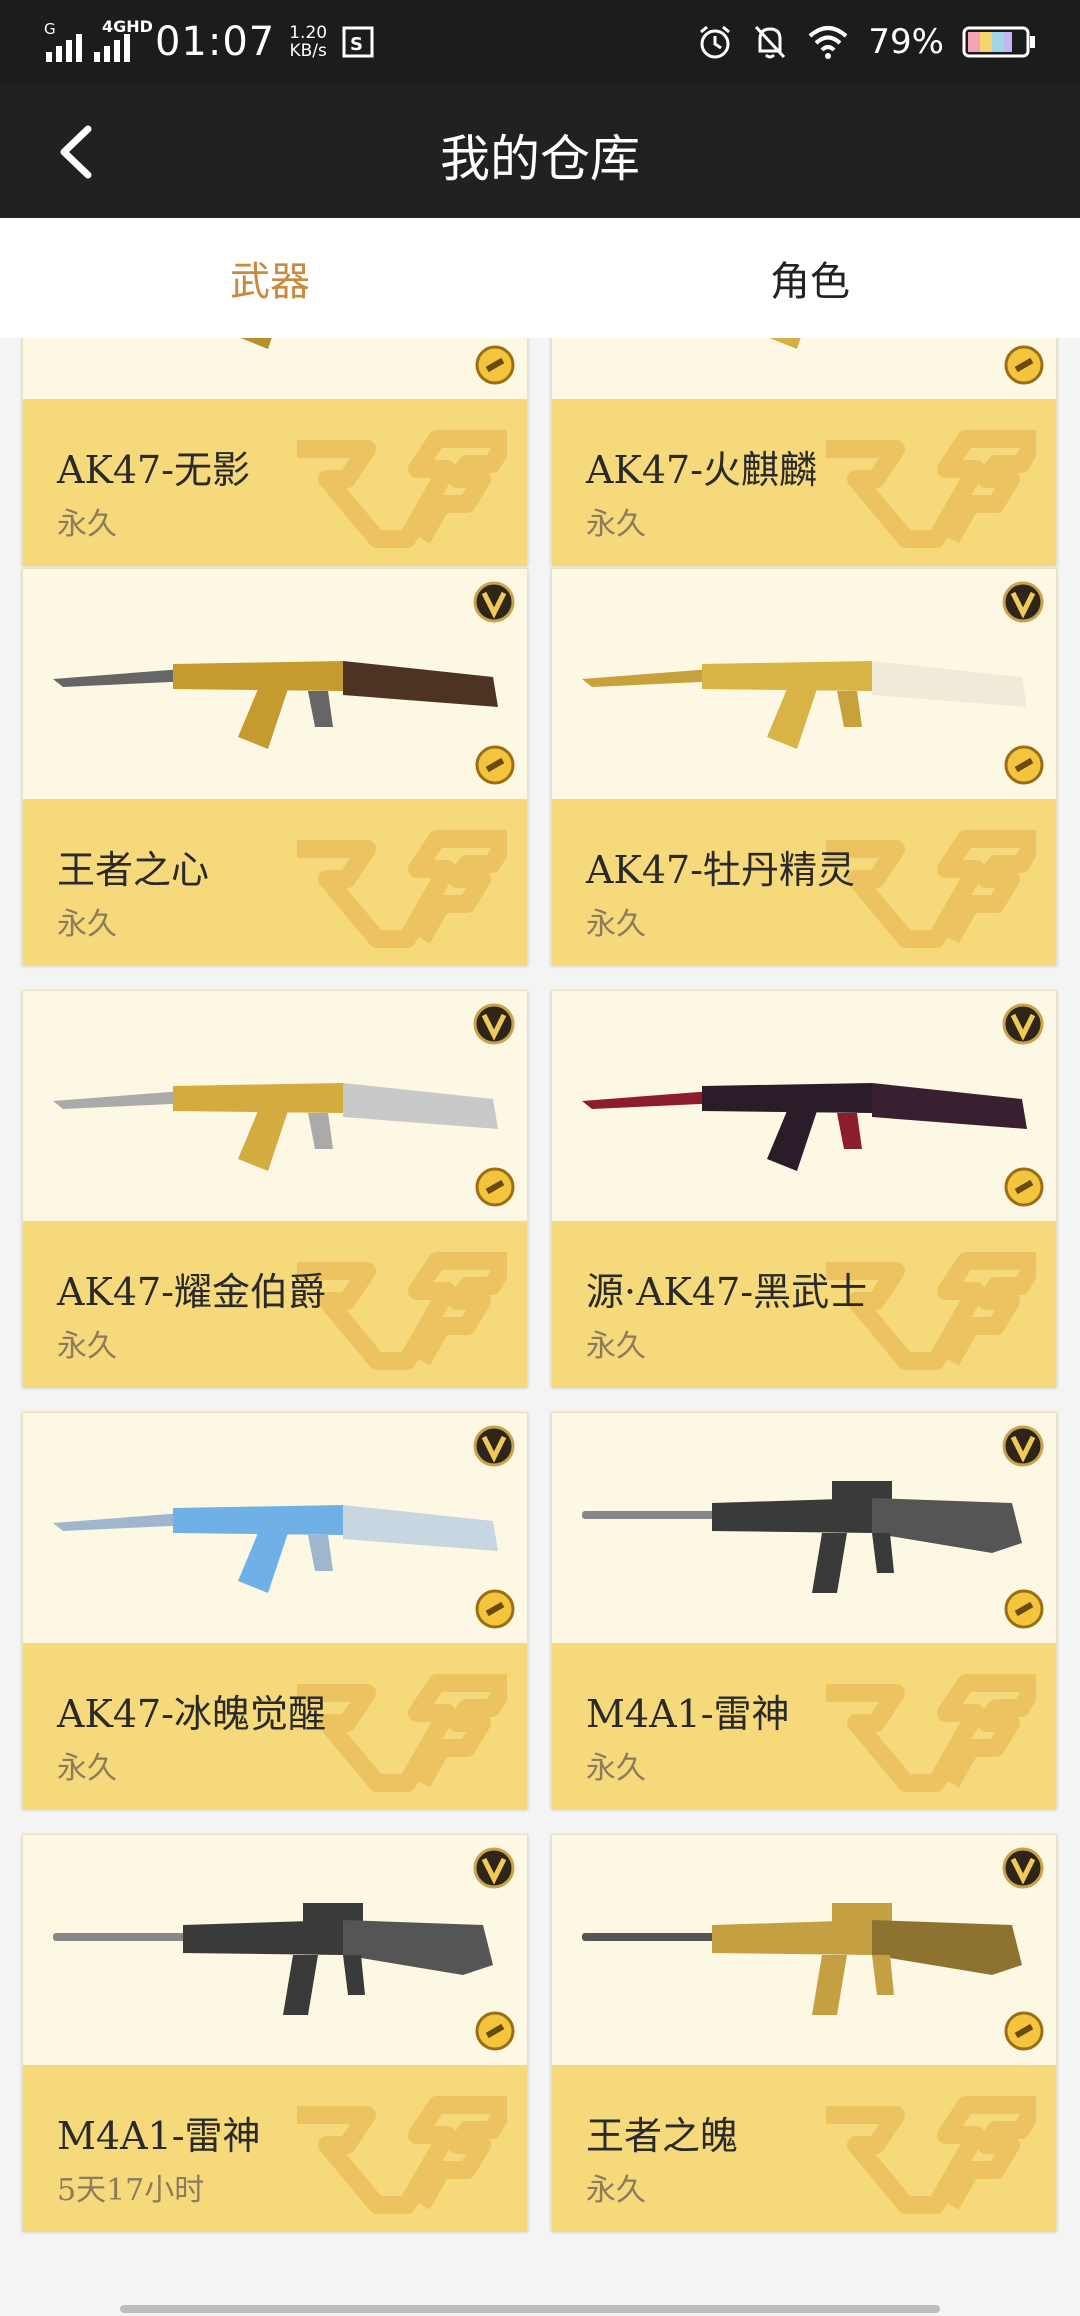  I want to click on network-speed: 1.20 KB/s, so click(308, 42).